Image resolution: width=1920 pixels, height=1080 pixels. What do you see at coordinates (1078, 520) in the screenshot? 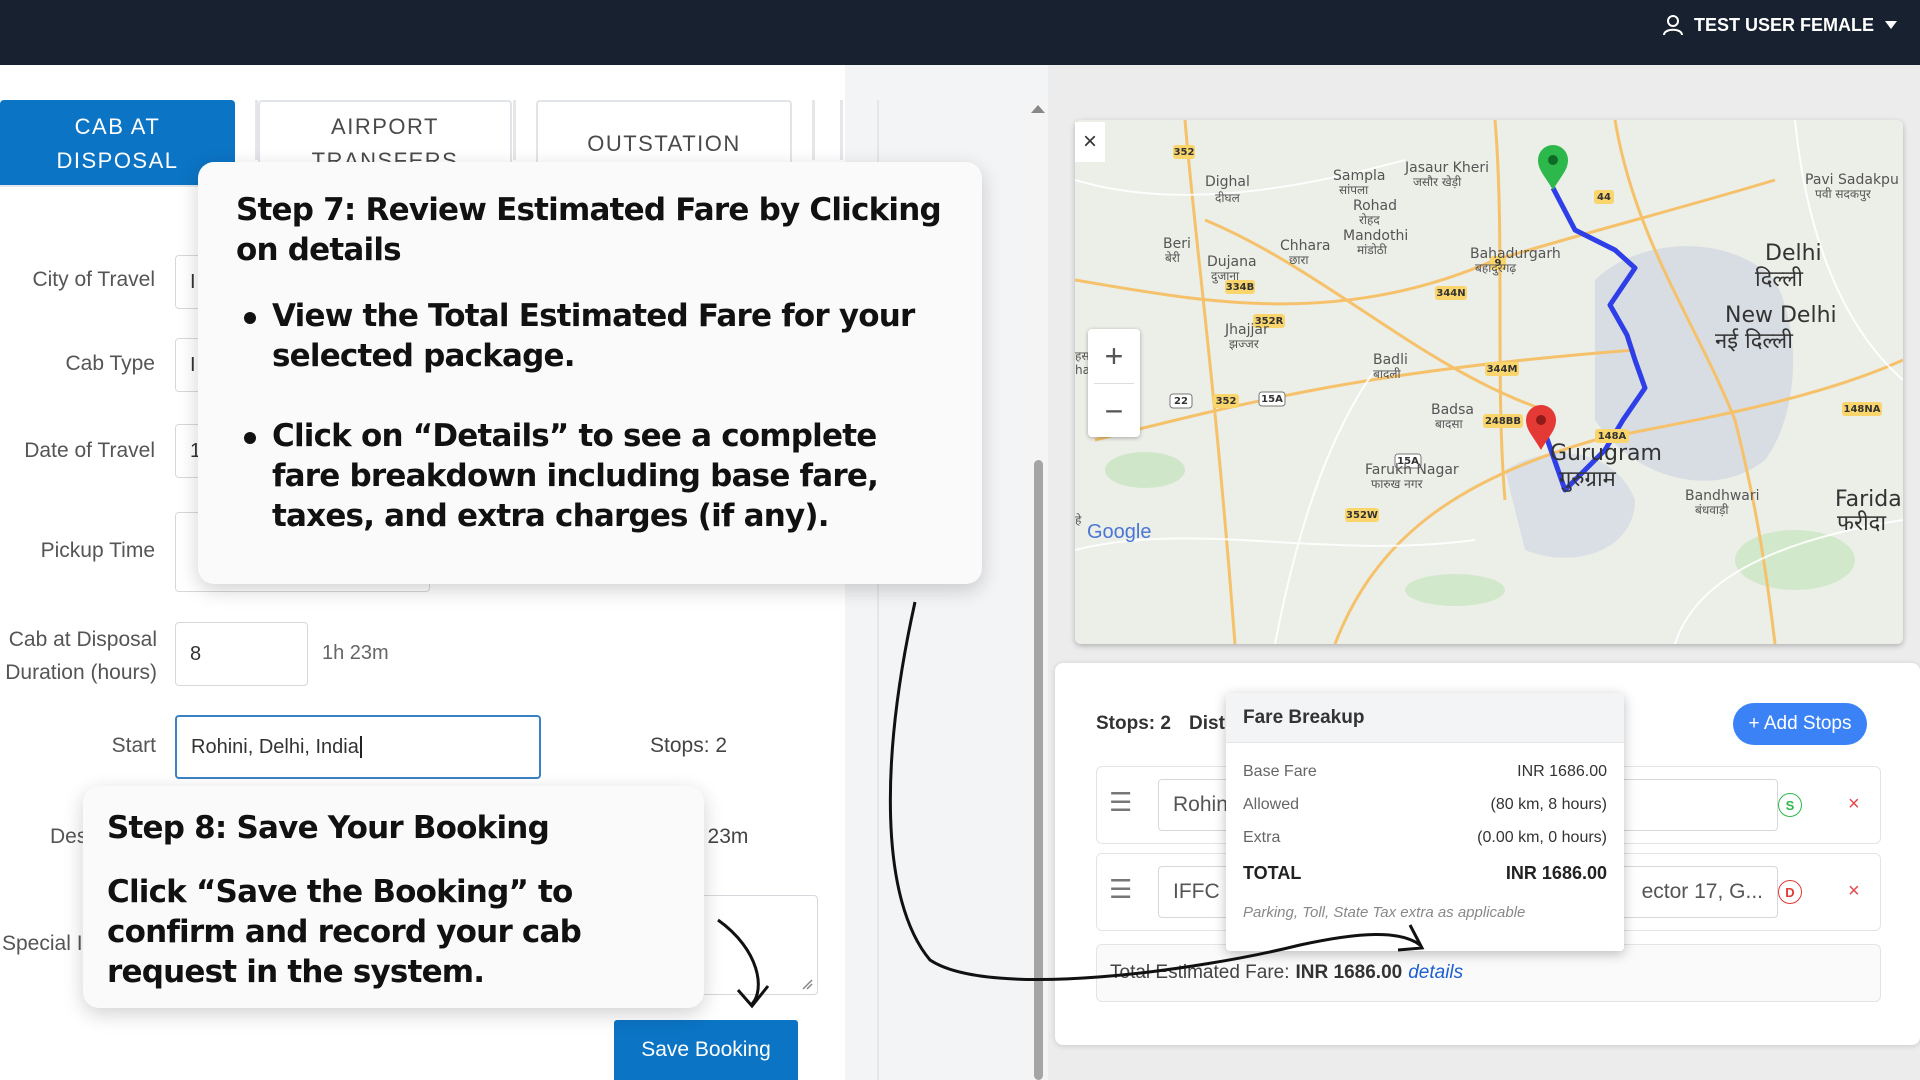
I see `svg-text: हे` at bounding box center [1078, 520].